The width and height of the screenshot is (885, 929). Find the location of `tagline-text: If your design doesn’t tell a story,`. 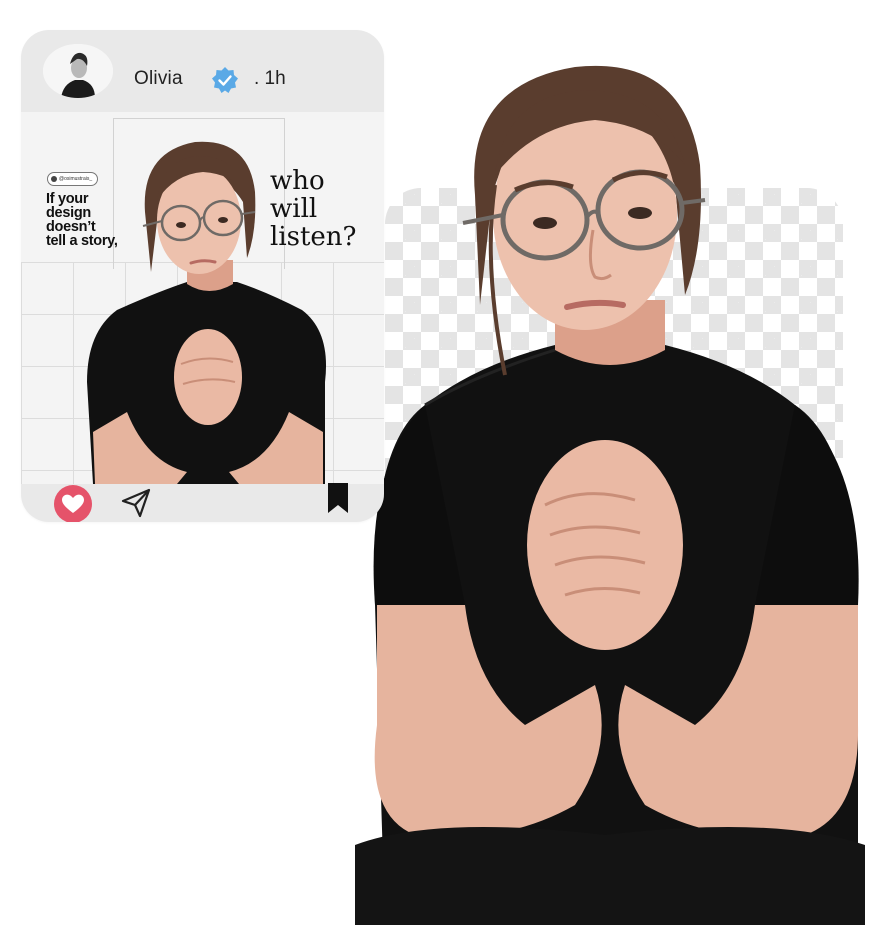

tagline-text: If your design doesn’t tell a story, is located at coordinates (96, 220).